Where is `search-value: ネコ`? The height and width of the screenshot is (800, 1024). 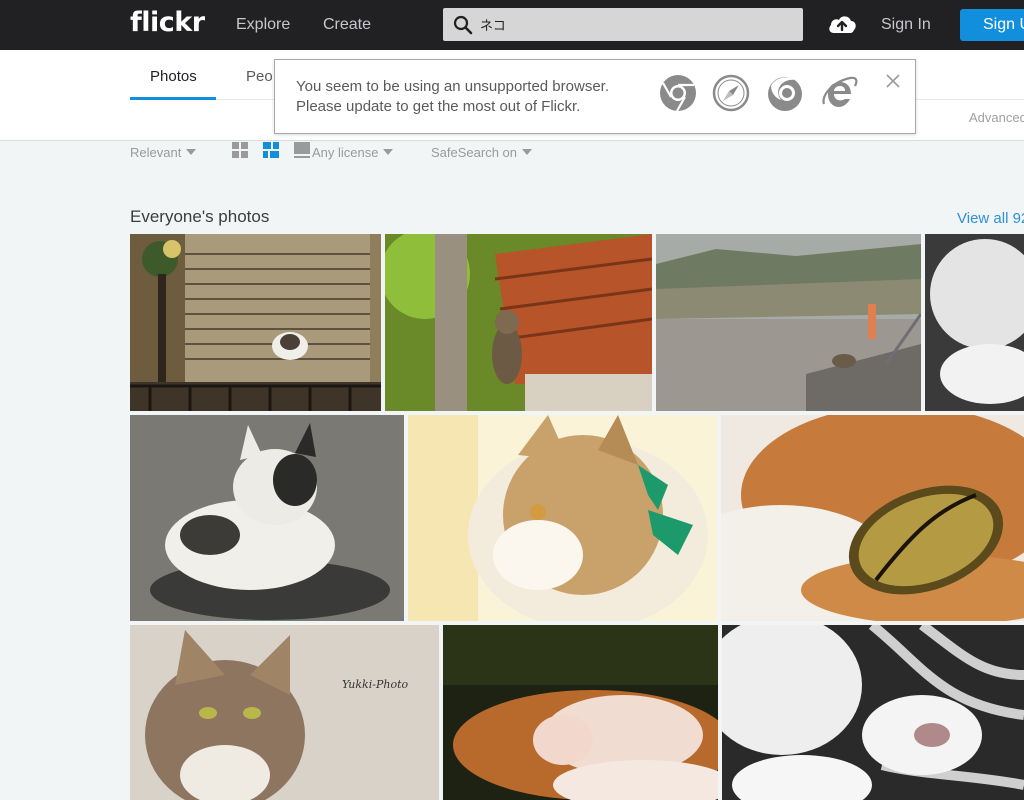
search-value: ネコ is located at coordinates (493, 26).